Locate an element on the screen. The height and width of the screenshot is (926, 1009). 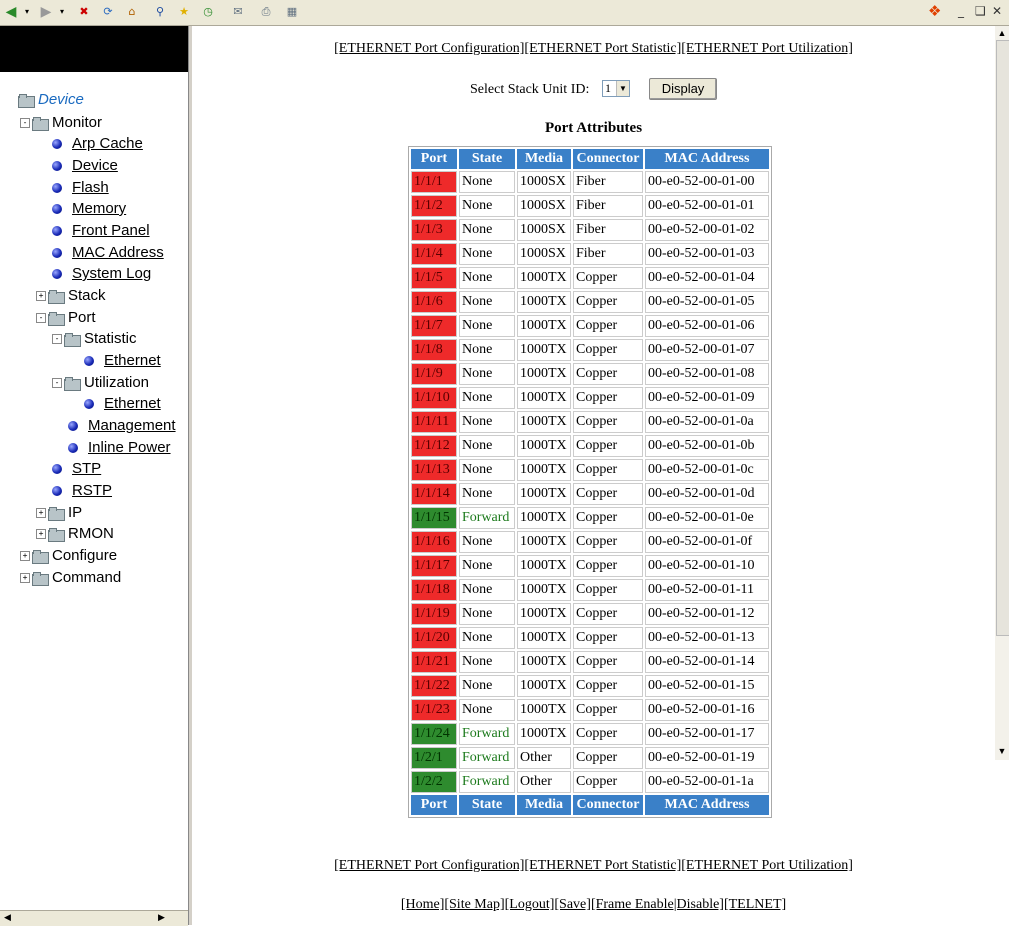
port-cell: 1/1/14 is located at coordinates (434, 494).